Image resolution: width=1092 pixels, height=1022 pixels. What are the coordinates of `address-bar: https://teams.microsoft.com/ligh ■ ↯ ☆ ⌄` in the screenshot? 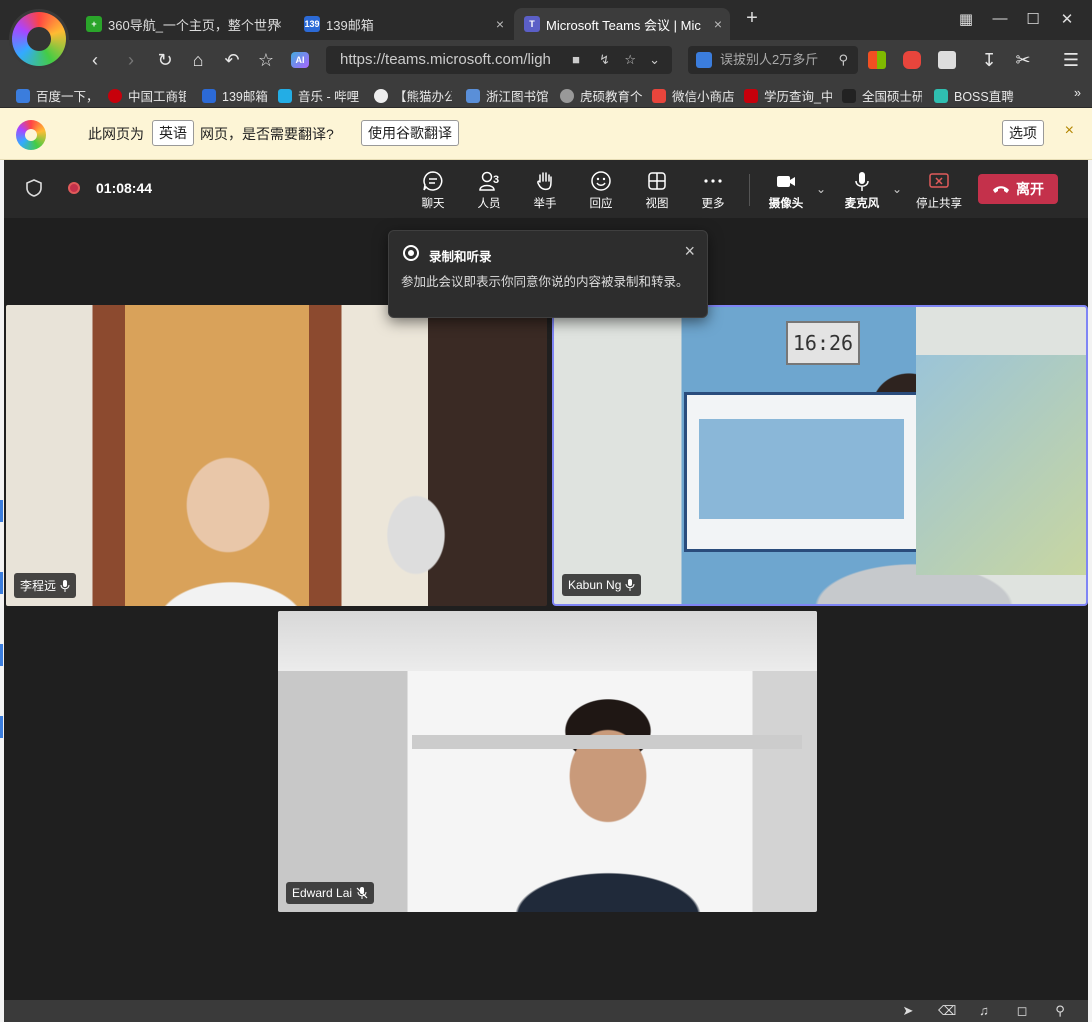 It's located at (499, 60).